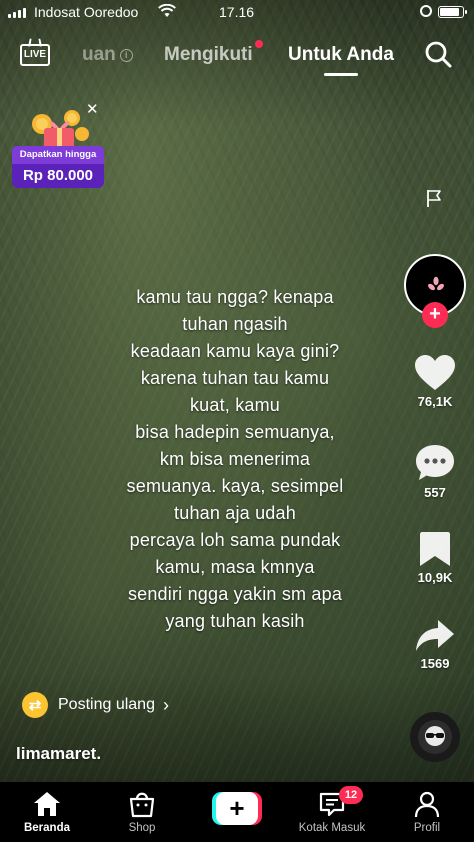 The height and width of the screenshot is (842, 474). What do you see at coordinates (126, 55) in the screenshot?
I see `info-icon: i` at bounding box center [126, 55].